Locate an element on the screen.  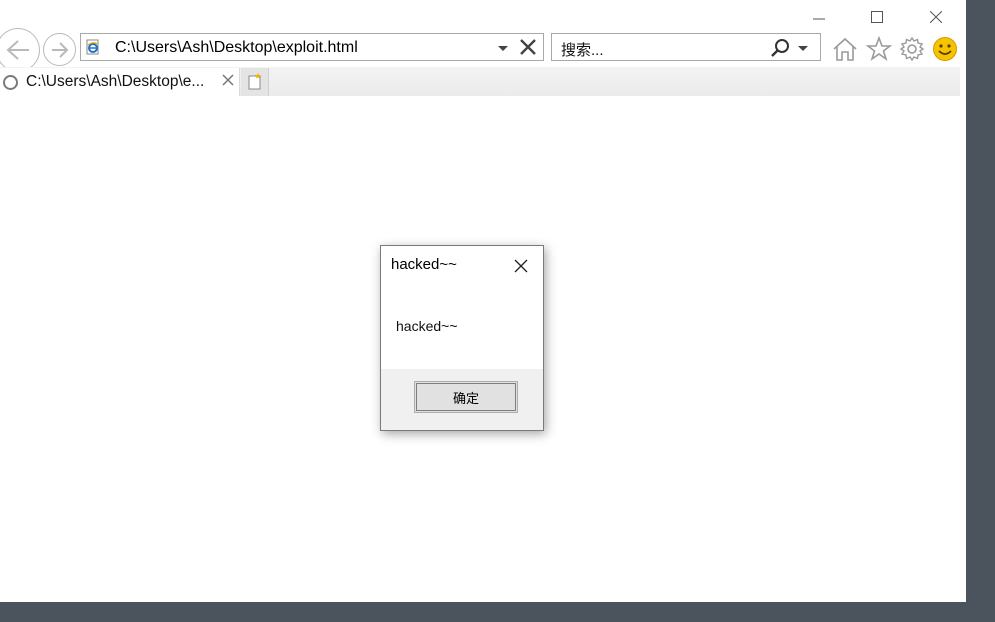
stop-icon is located at coordinates (528, 47).